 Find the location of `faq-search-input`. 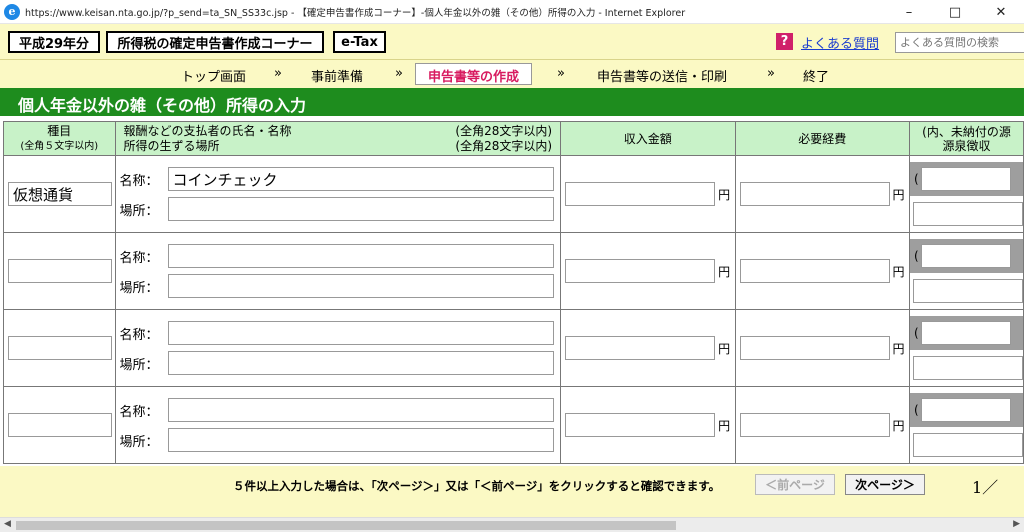

faq-search-input is located at coordinates (959, 42).